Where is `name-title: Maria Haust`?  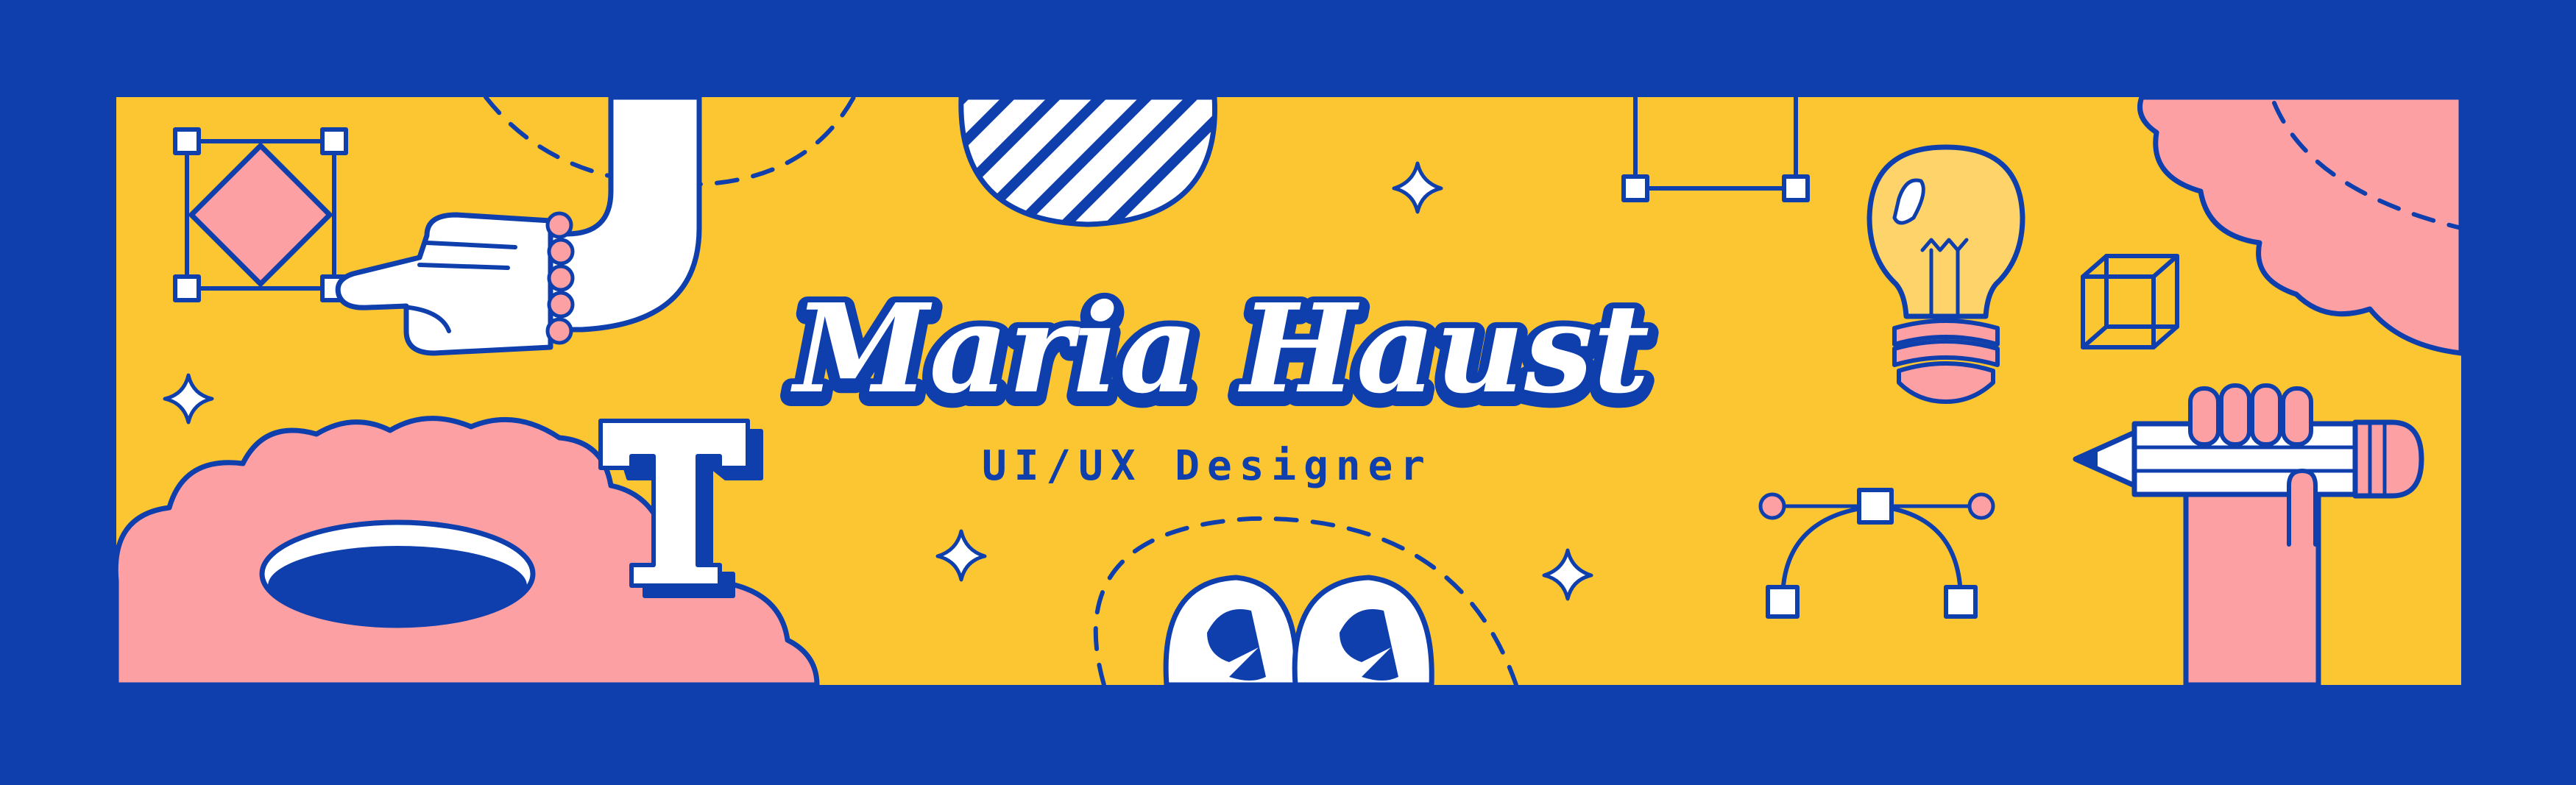 name-title: Maria Haust is located at coordinates (1219, 349).